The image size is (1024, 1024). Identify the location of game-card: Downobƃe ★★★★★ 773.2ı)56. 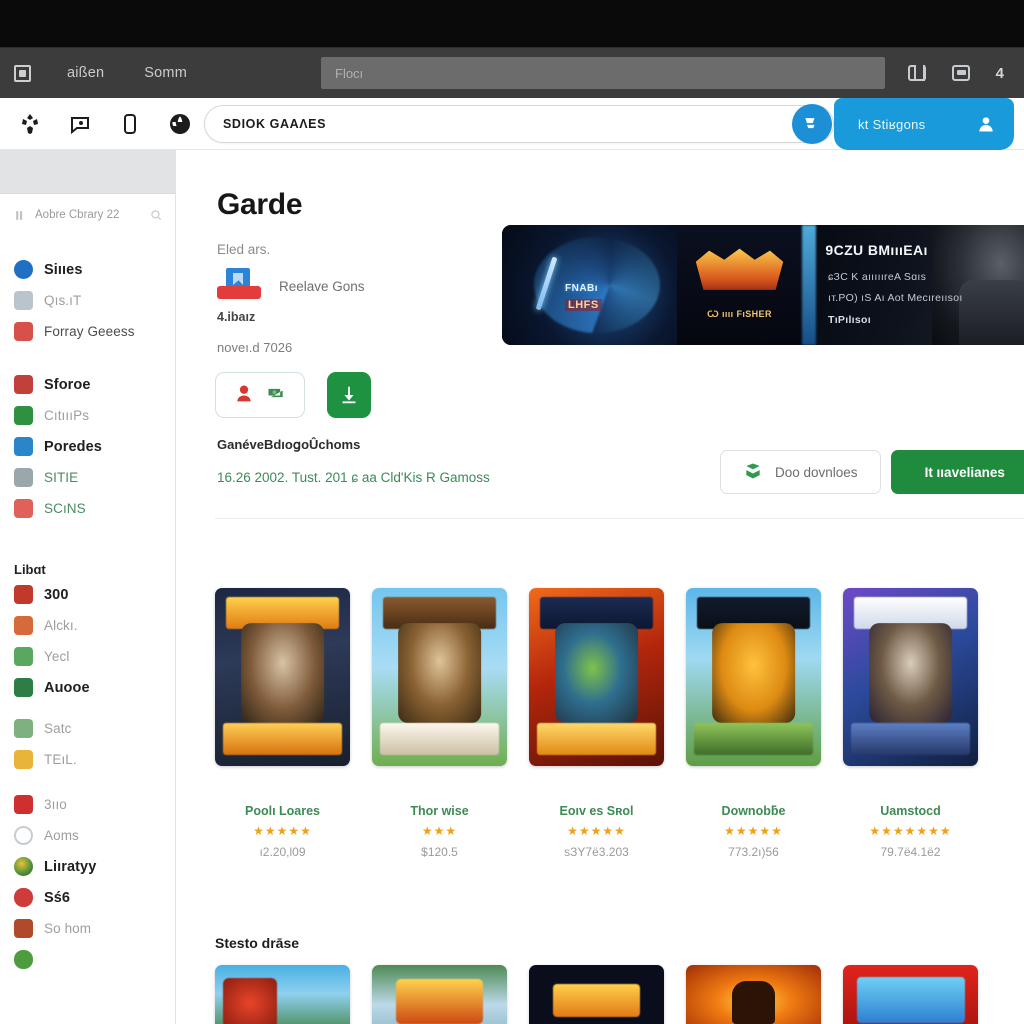
(753, 723).